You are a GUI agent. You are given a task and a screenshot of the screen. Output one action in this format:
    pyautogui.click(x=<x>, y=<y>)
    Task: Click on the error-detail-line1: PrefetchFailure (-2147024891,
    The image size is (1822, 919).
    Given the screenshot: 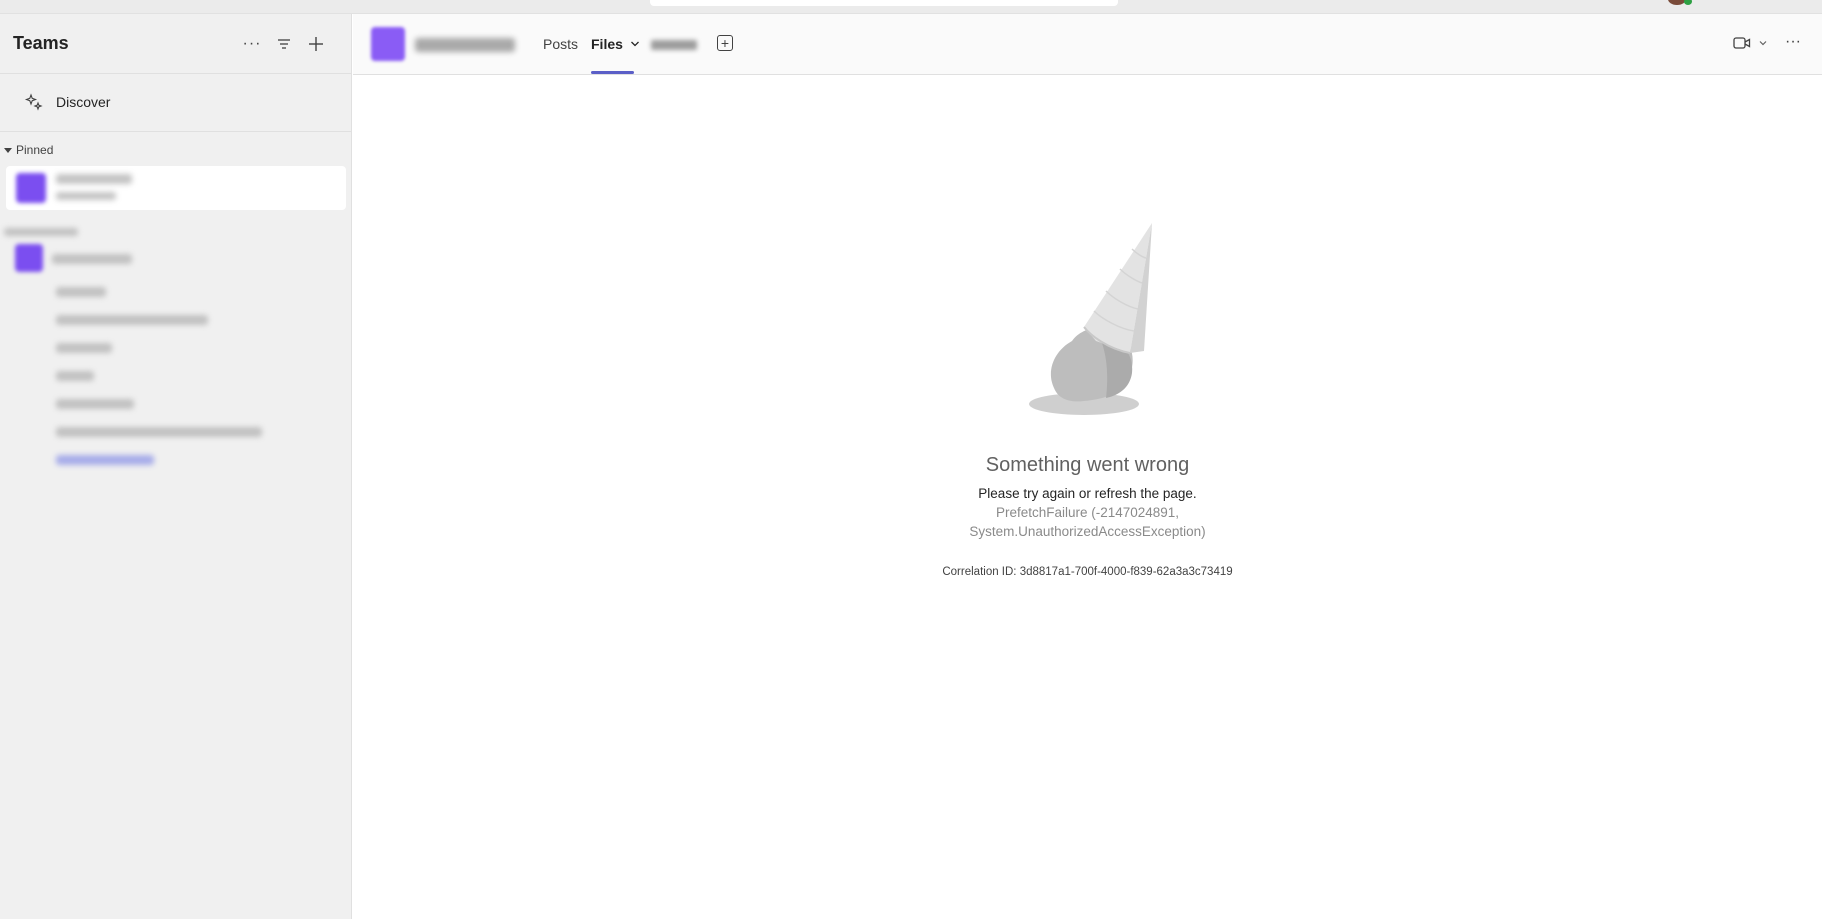 What is the action you would take?
    pyautogui.click(x=1087, y=512)
    